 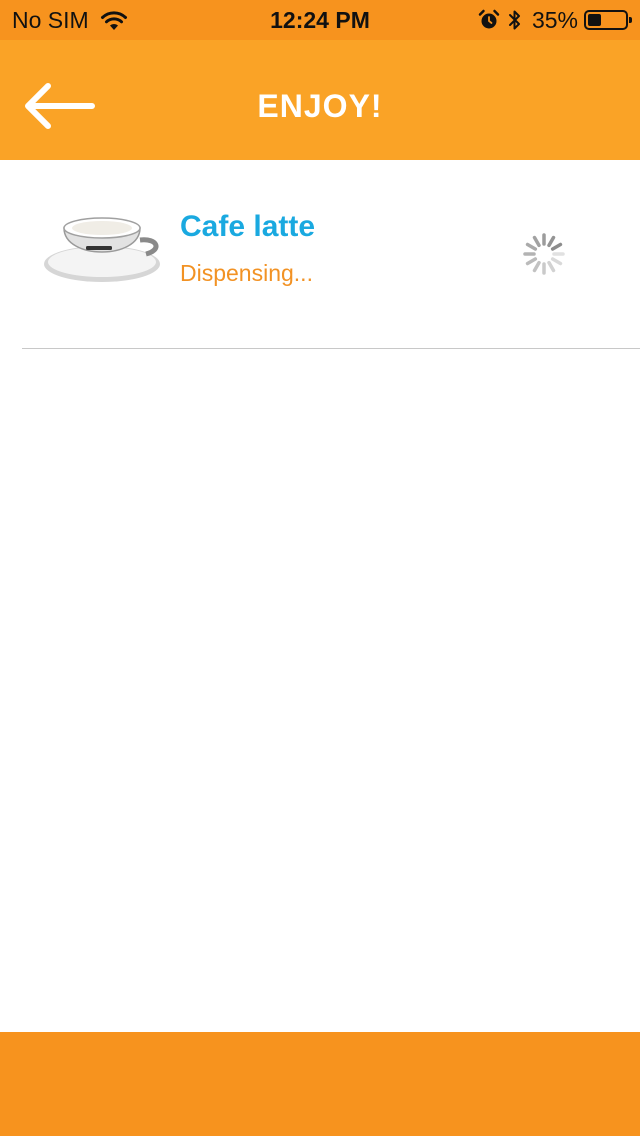 I want to click on bluetooth-icon, so click(x=514, y=20).